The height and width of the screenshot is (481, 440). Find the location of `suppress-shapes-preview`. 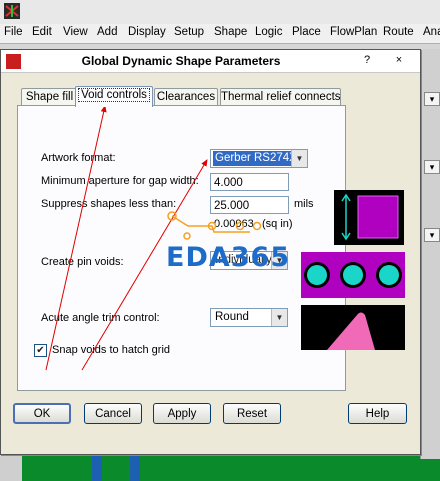

suppress-shapes-preview is located at coordinates (369, 217).